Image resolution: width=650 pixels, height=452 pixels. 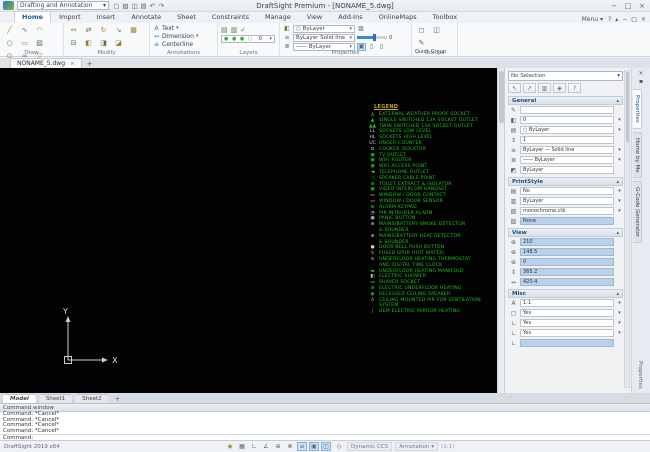 I want to click on modify-tool-icon: ↘, so click(x=118, y=29).